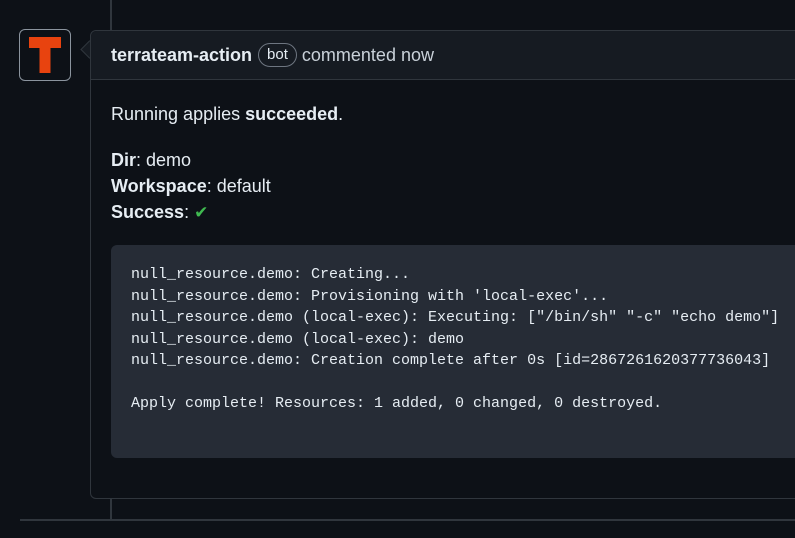 This screenshot has height=538, width=795. Describe the element at coordinates (368, 55) in the screenshot. I see `comment-timestamp: commented now` at that location.